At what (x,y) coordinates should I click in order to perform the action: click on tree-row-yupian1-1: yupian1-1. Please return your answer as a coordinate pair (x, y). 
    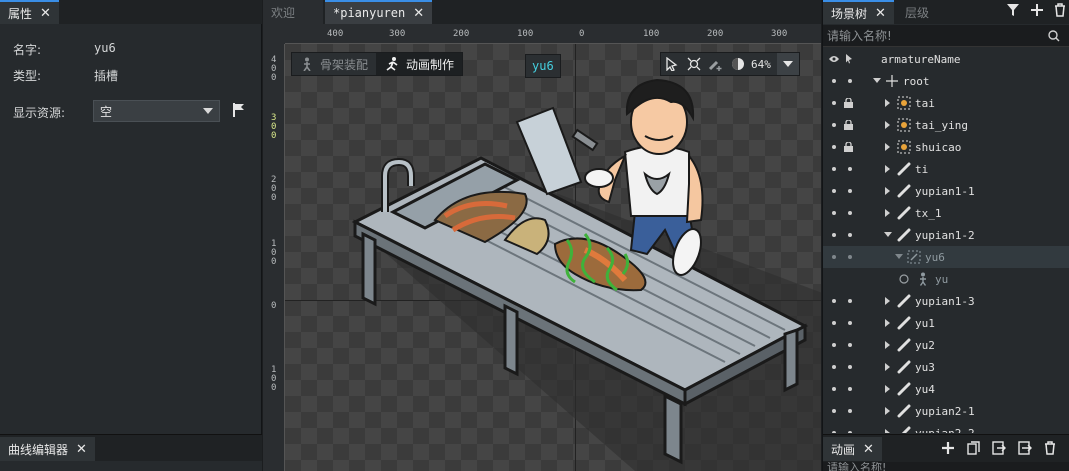
    Looking at the image, I should click on (946, 191).